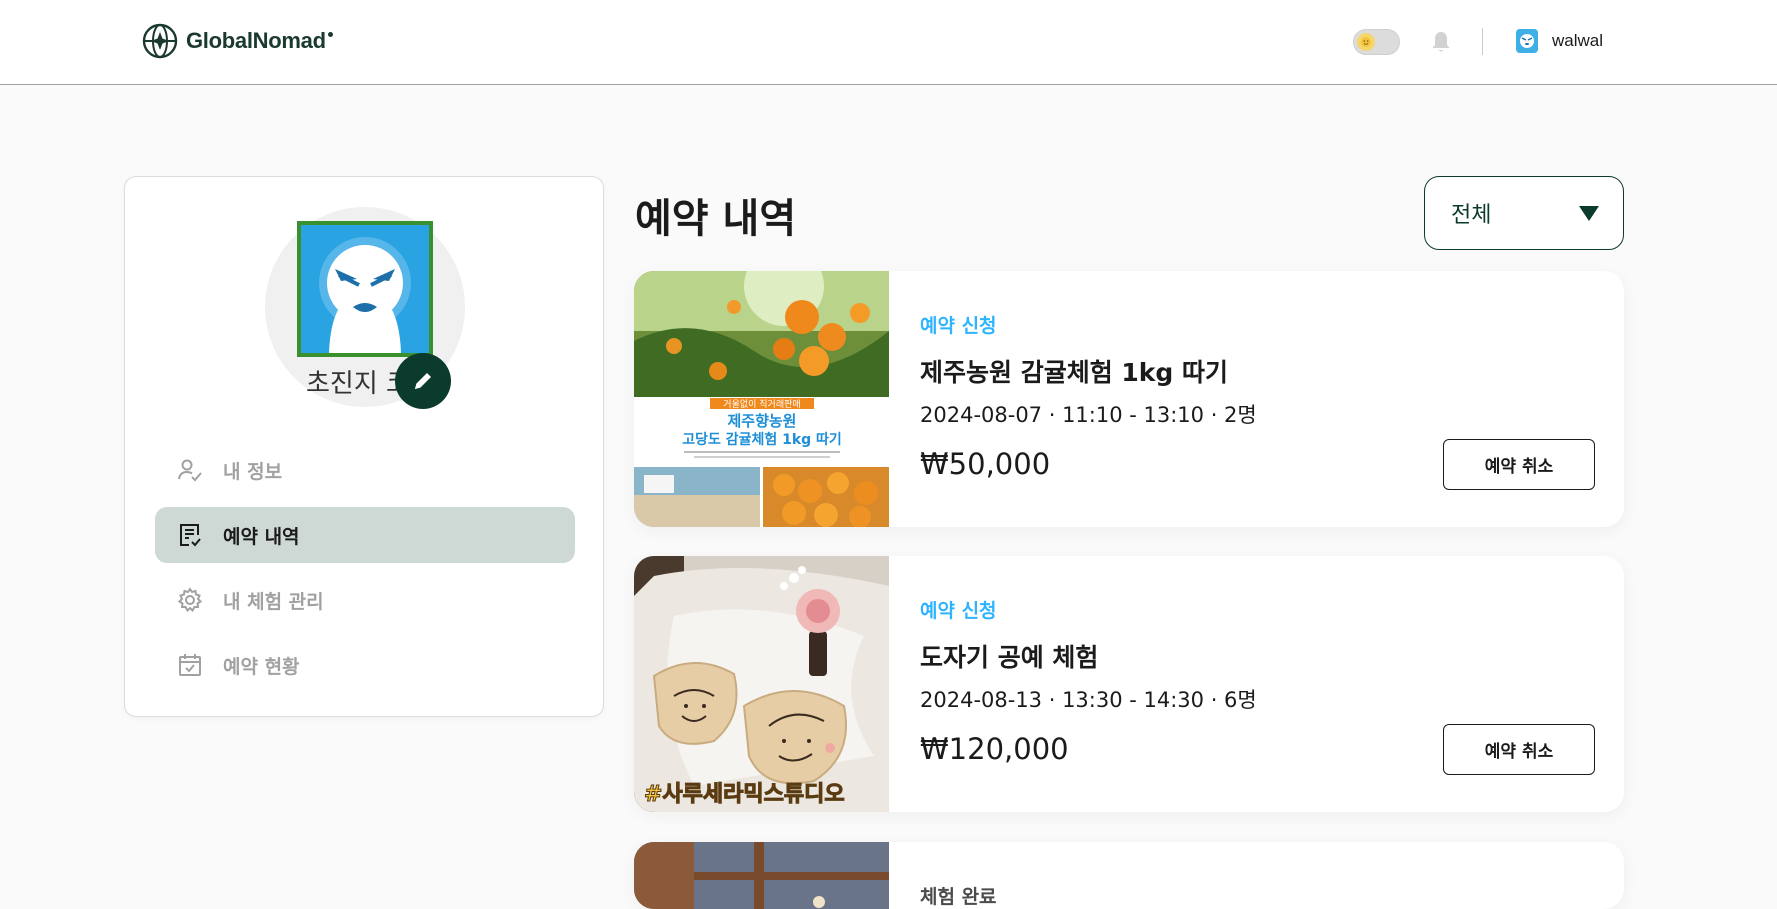 The image size is (1777, 909). I want to click on sidebar-item-reservations: 예약 내역, so click(365, 535).